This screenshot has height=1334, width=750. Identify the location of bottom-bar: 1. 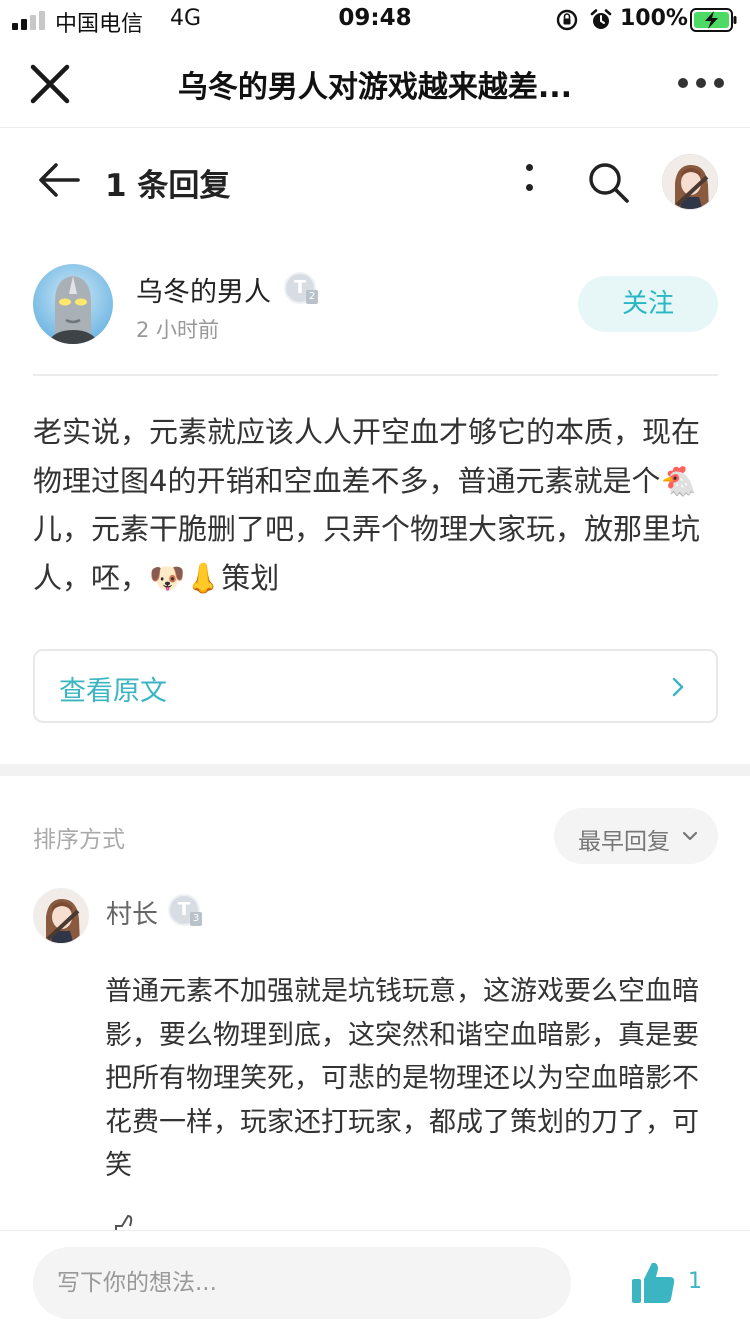
(375, 1282).